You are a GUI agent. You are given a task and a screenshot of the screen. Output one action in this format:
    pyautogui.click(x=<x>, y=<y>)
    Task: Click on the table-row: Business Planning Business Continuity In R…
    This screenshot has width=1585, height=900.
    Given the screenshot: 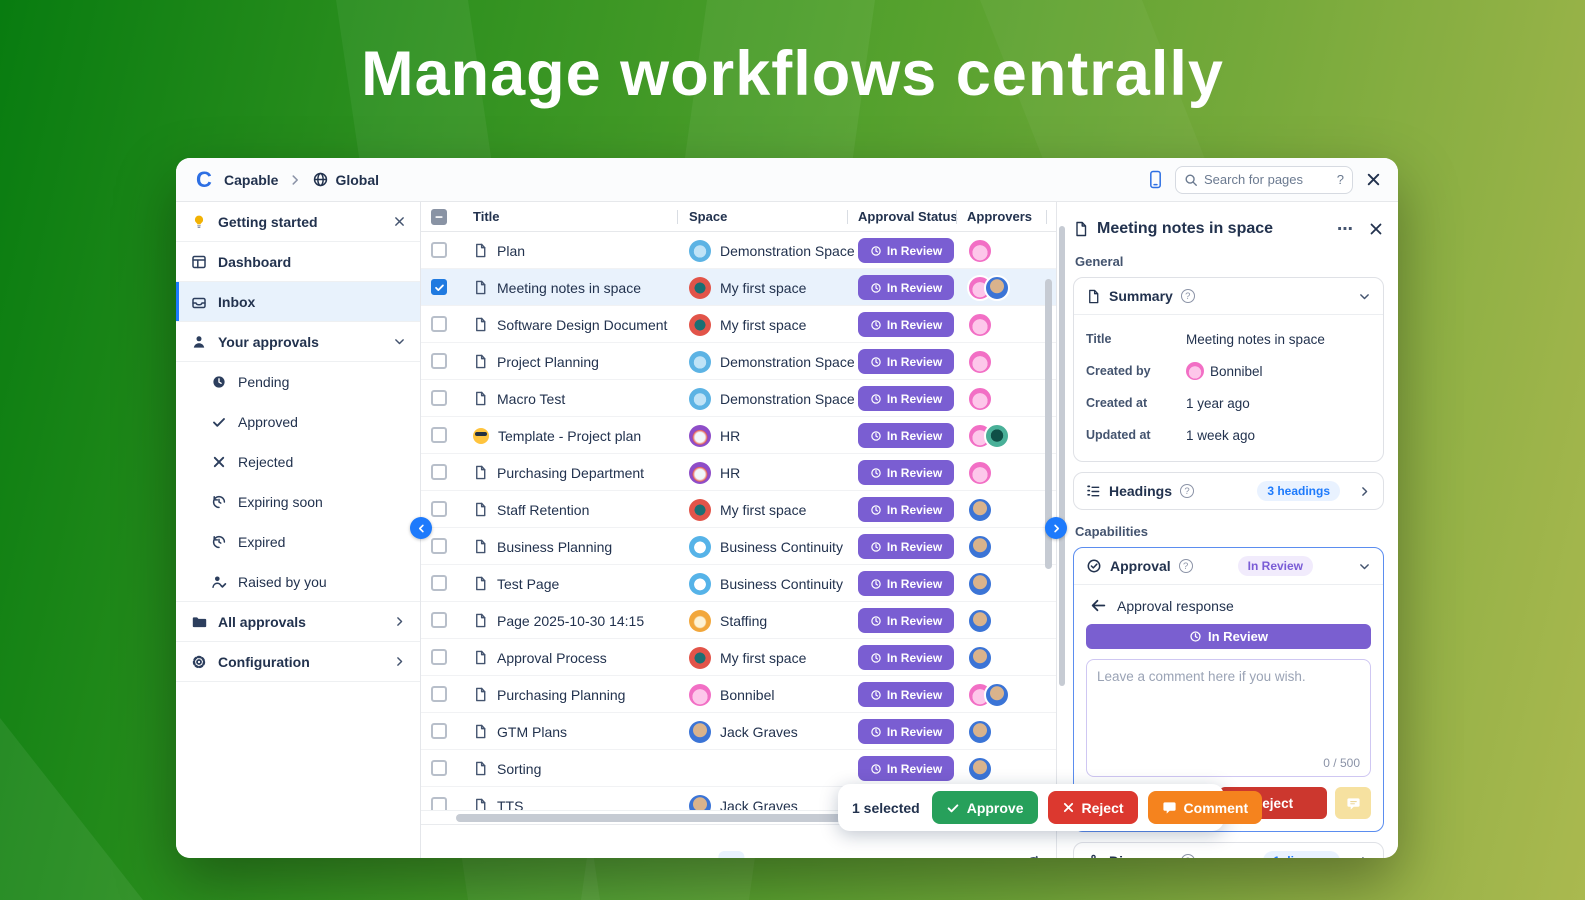 What is the action you would take?
    pyautogui.click(x=738, y=546)
    